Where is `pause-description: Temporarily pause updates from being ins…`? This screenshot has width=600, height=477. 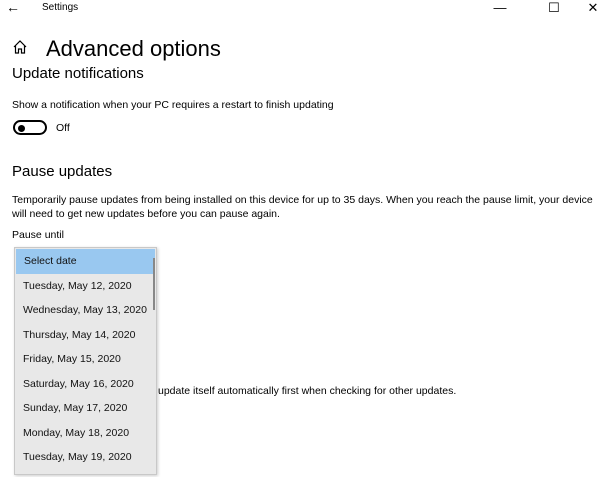 pause-description: Temporarily pause updates from being ins… is located at coordinates (302, 207).